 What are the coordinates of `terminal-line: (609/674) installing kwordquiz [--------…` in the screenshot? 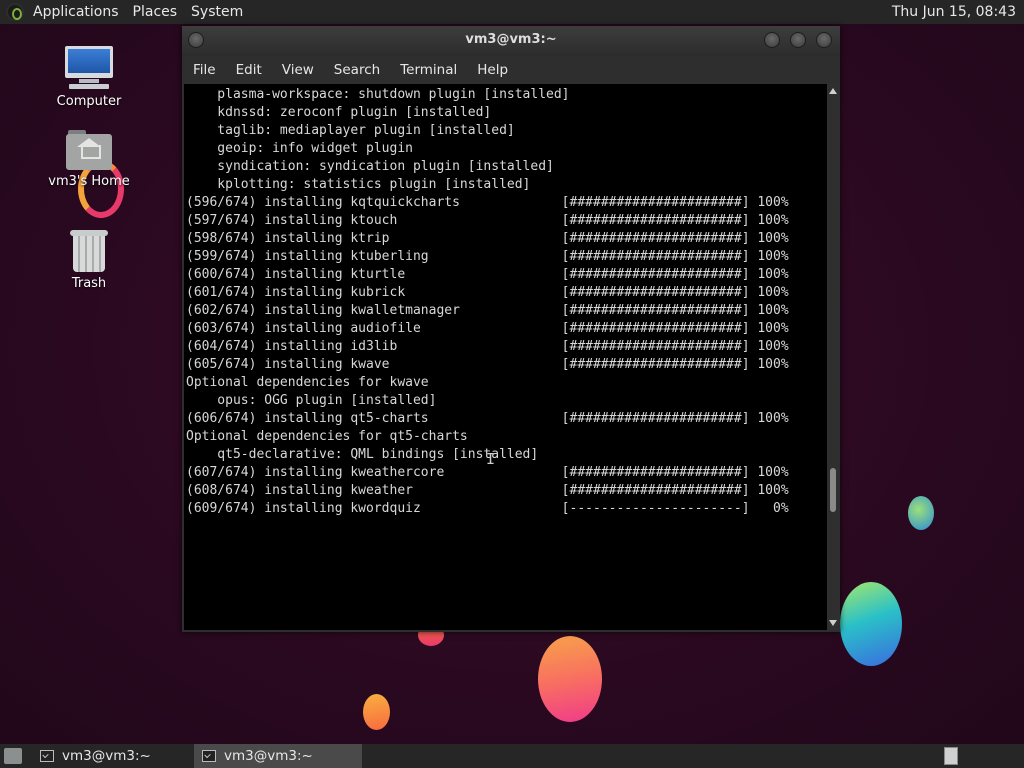 It's located at (487, 508).